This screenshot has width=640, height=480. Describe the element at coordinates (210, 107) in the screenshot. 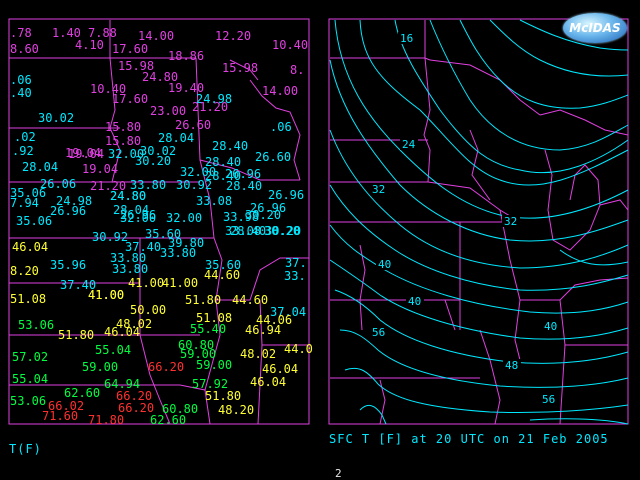

I see `station-temp-value: 21.20` at that location.